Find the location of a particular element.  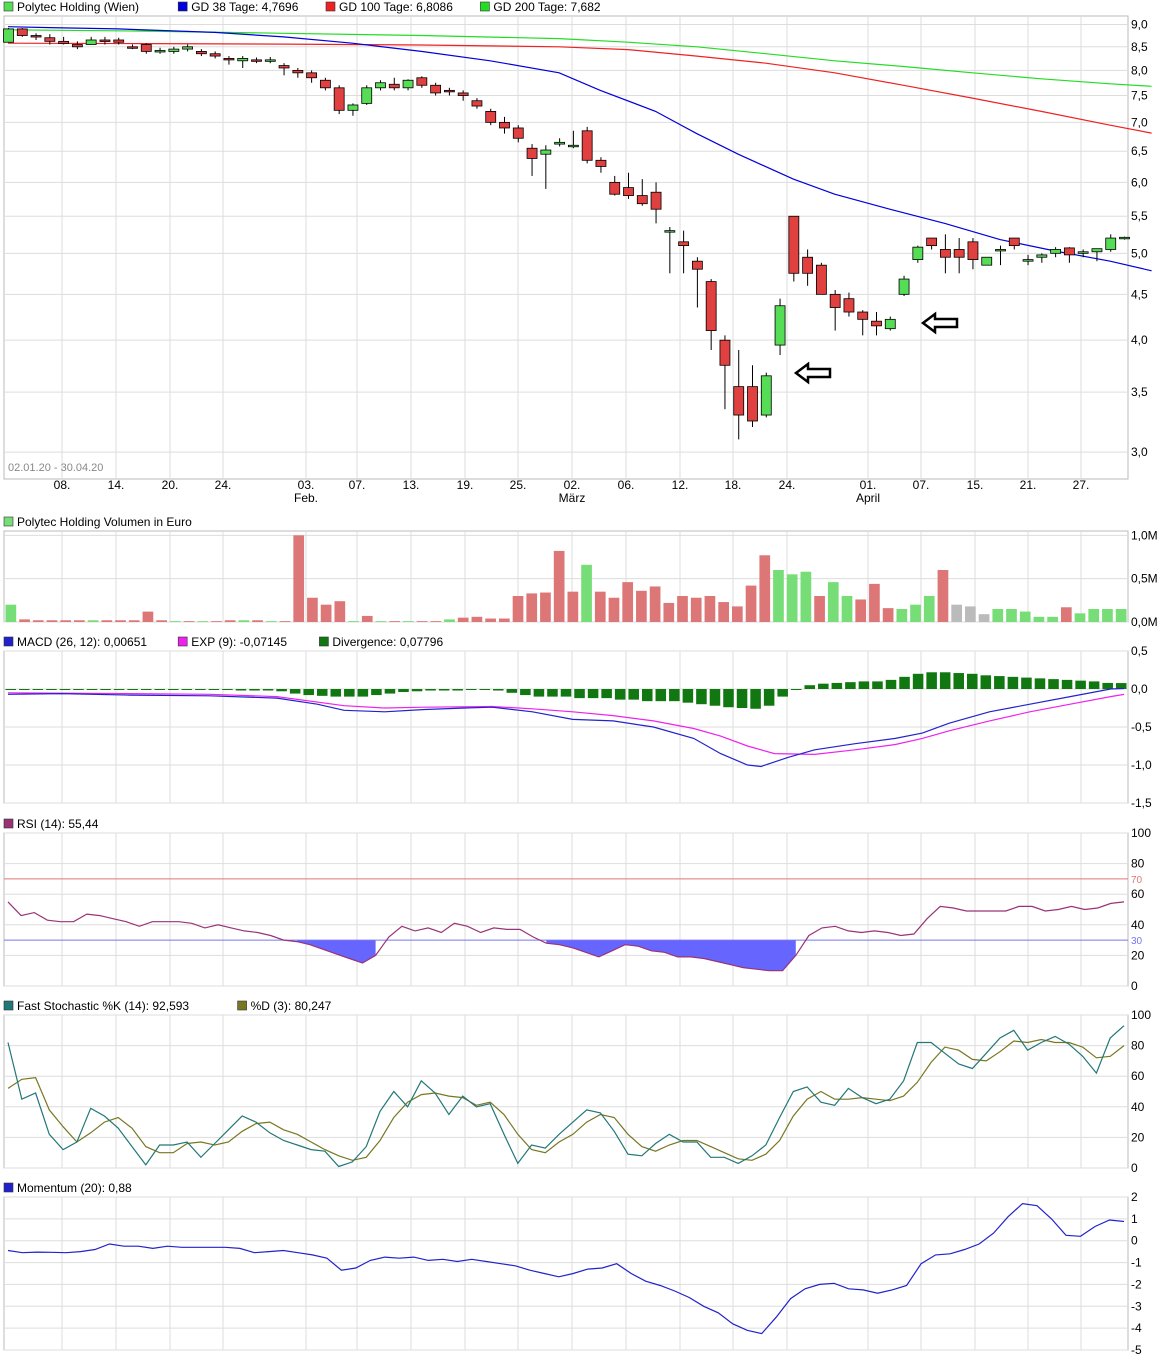

price-y-tick-label: 8,0 is located at coordinates (1139, 70).